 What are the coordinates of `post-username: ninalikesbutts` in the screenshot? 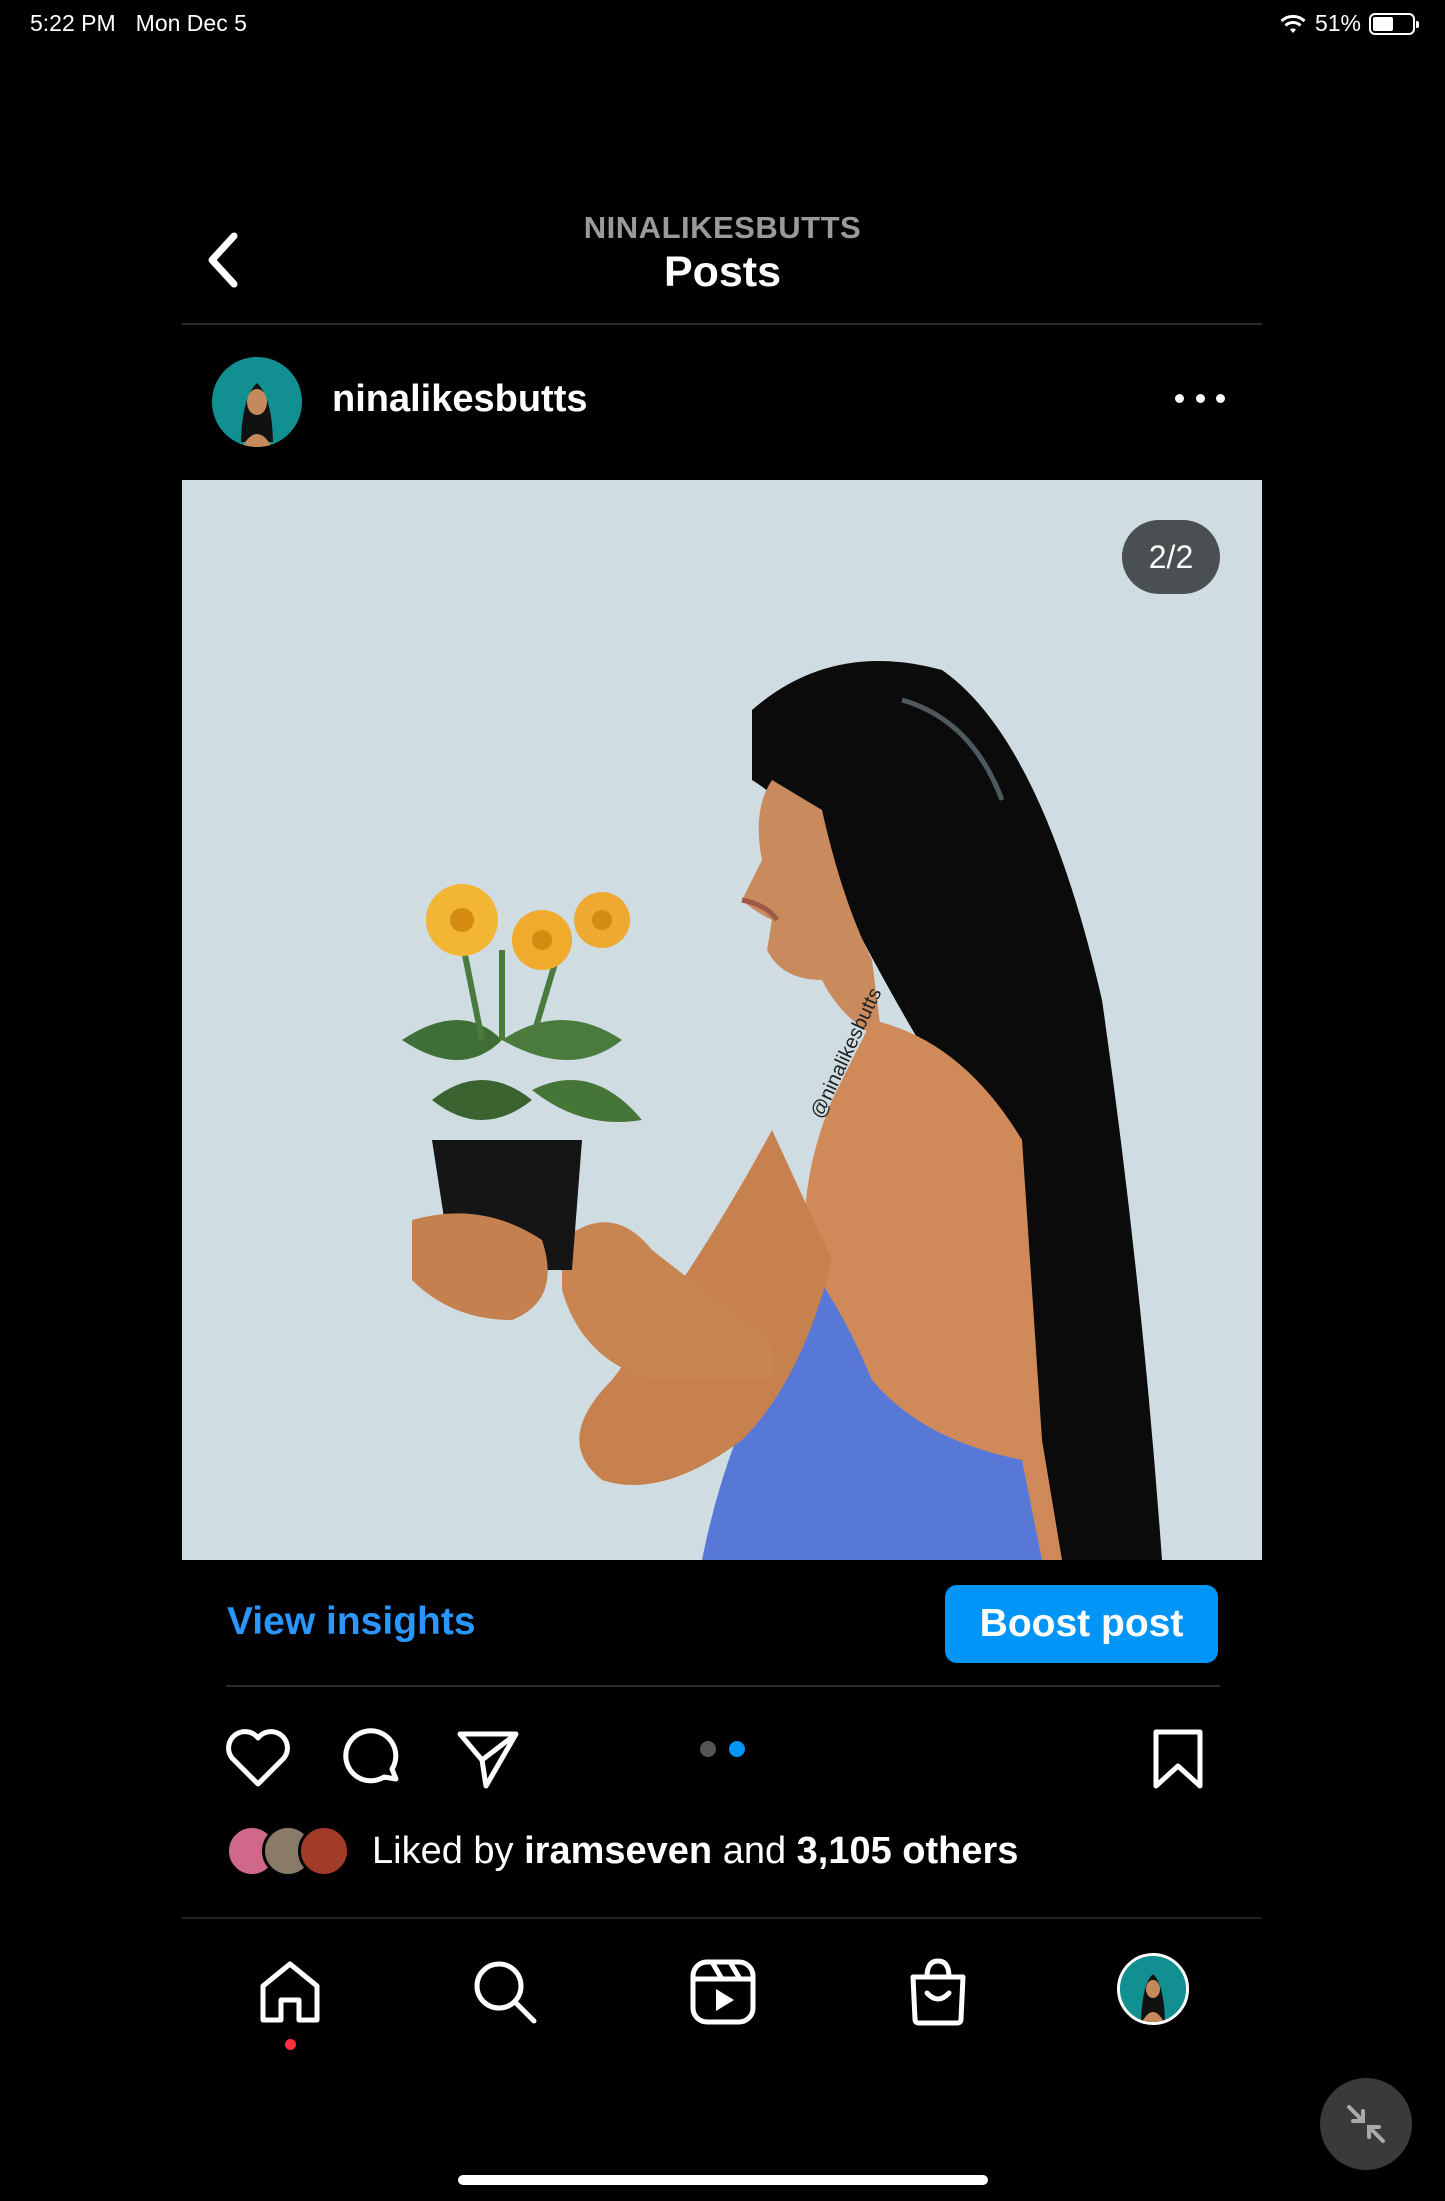 It's located at (460, 399).